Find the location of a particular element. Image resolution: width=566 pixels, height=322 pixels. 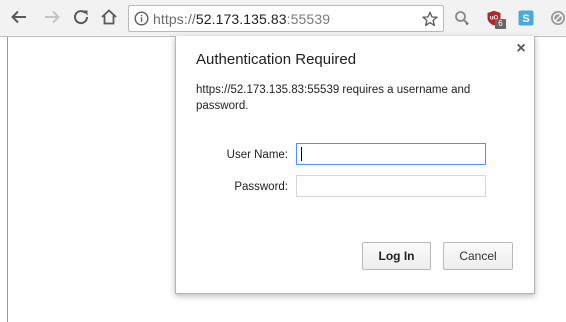

home-button is located at coordinates (109, 19).